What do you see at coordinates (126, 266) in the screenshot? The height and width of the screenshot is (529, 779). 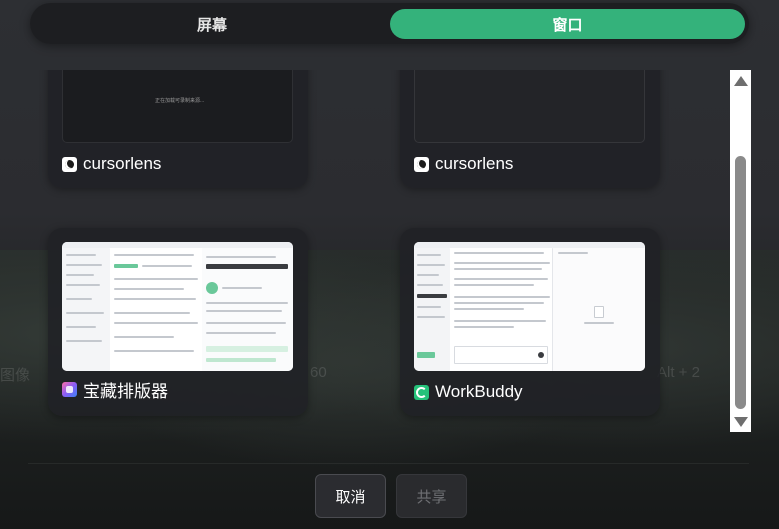 I see `preview-chip` at bounding box center [126, 266].